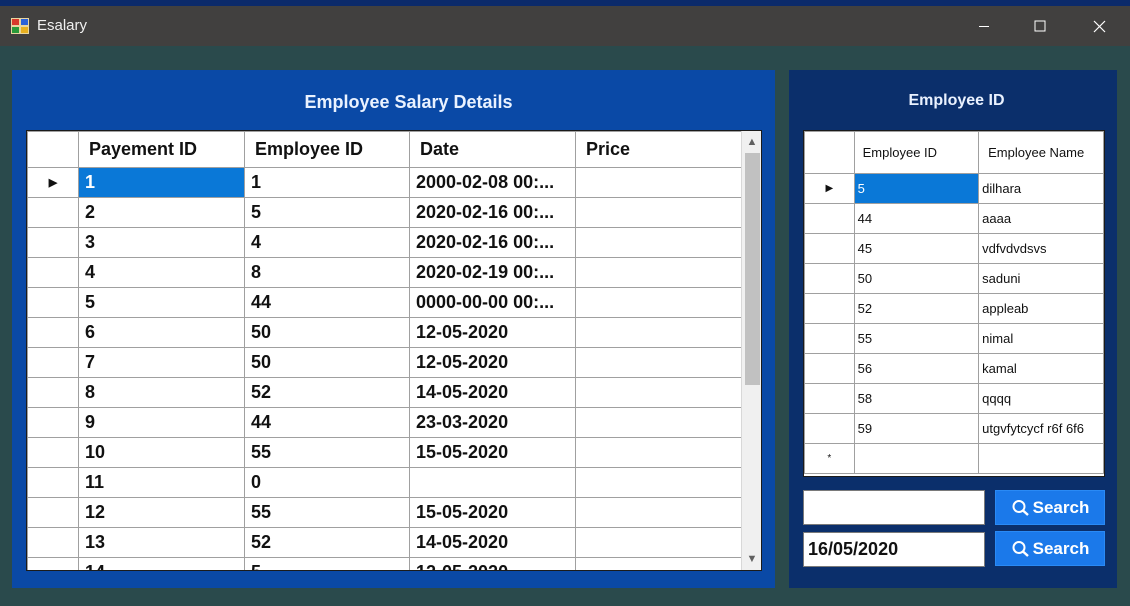  What do you see at coordinates (327, 242) in the screenshot?
I see `employee-id-cell: 4` at bounding box center [327, 242].